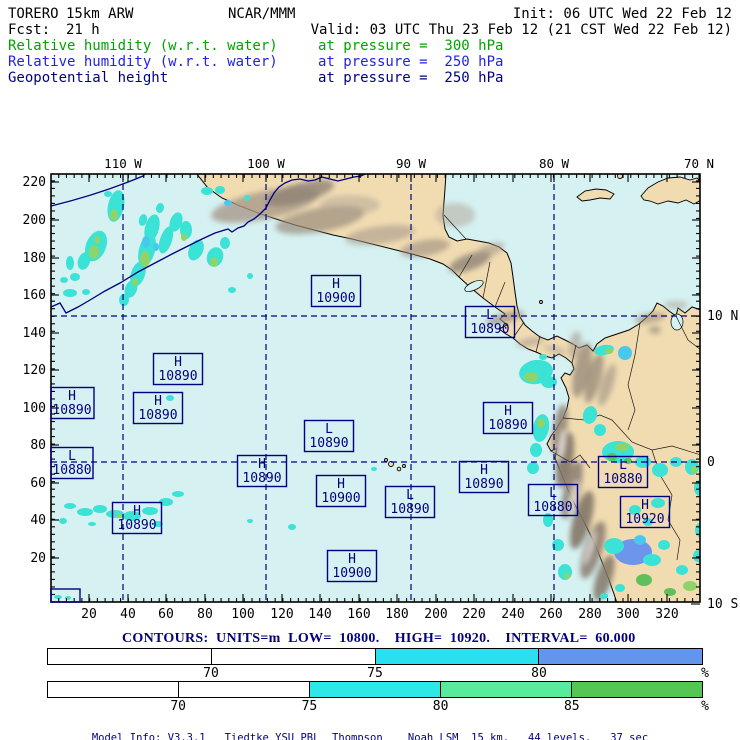 This screenshot has height=740, width=740. Describe the element at coordinates (166, 614) in the screenshot. I see `x-axis-label: 60` at that location.